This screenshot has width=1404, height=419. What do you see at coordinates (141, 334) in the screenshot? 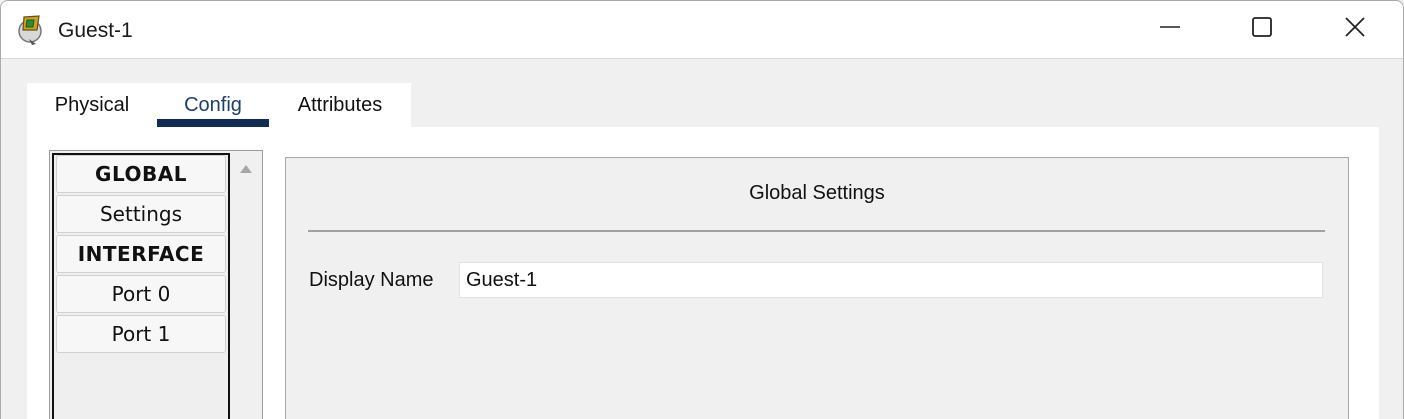
I see `list-item-port-1: Port 1` at bounding box center [141, 334].